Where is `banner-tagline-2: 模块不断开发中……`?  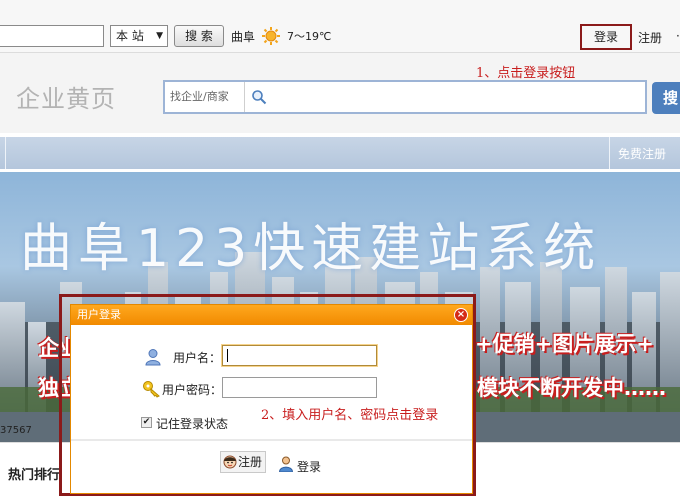 banner-tagline-2: 模块不断开发中…… is located at coordinates (571, 388).